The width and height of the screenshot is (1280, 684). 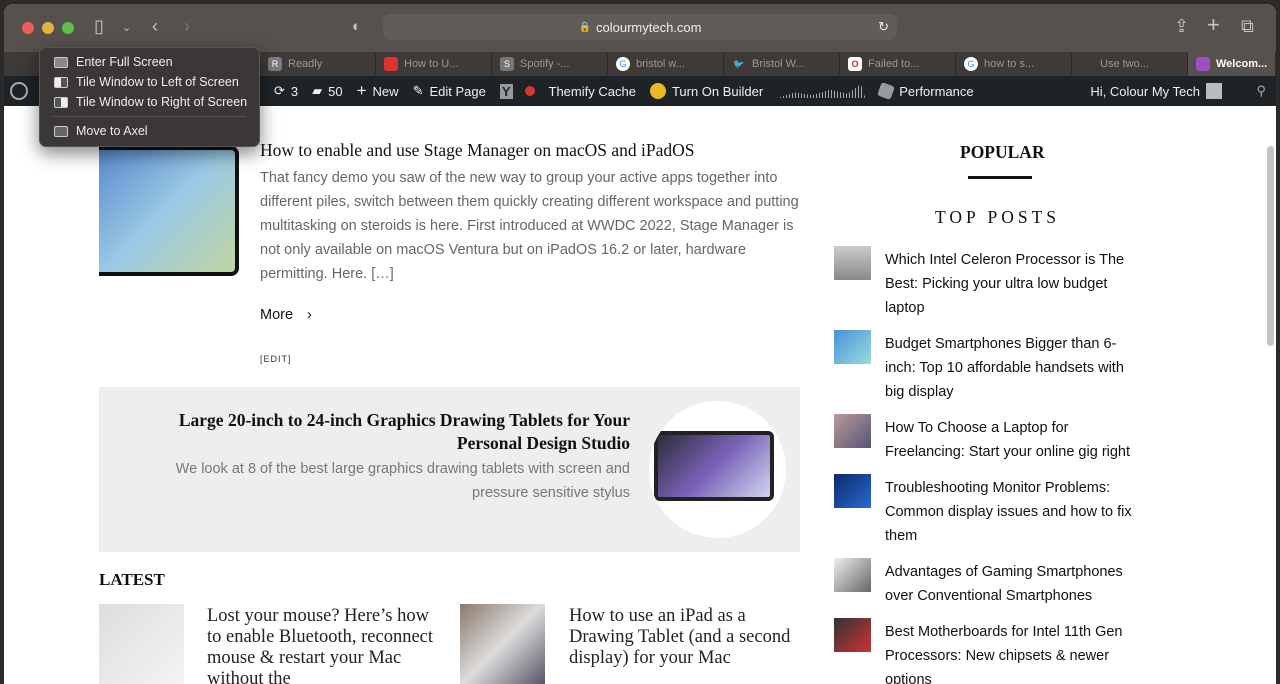 What do you see at coordinates (277, 315) in the screenshot?
I see `more-label: More` at bounding box center [277, 315].